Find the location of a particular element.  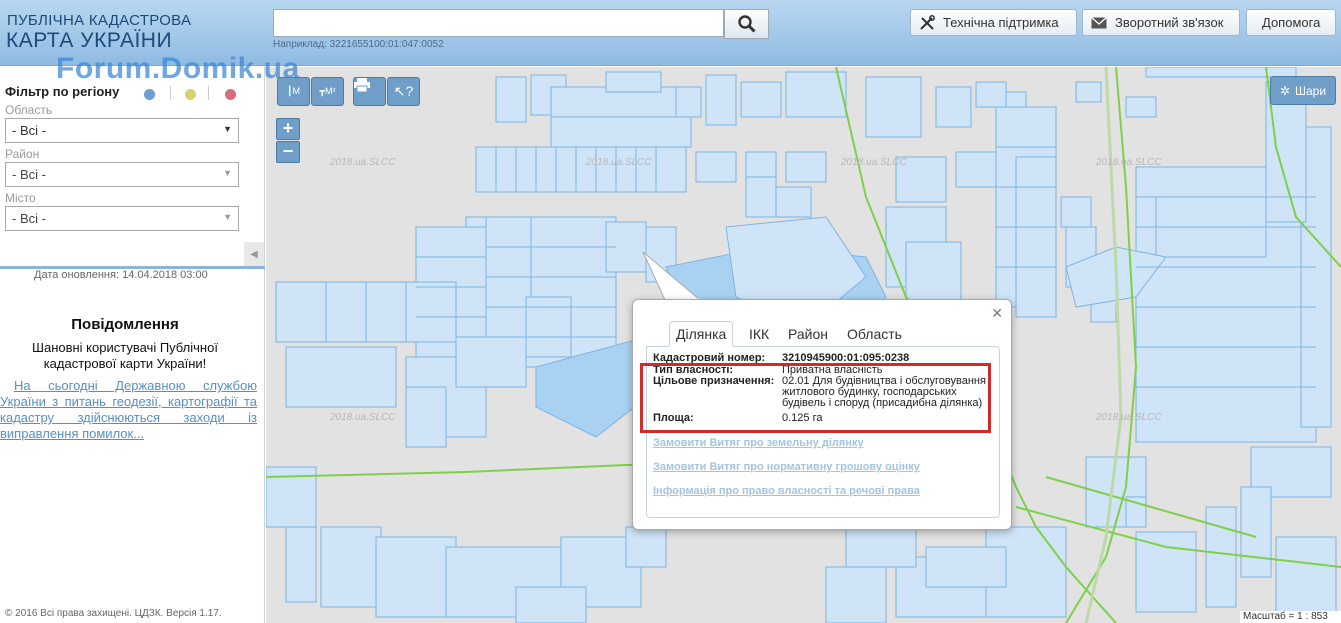

raion-label: Район is located at coordinates (22, 154).